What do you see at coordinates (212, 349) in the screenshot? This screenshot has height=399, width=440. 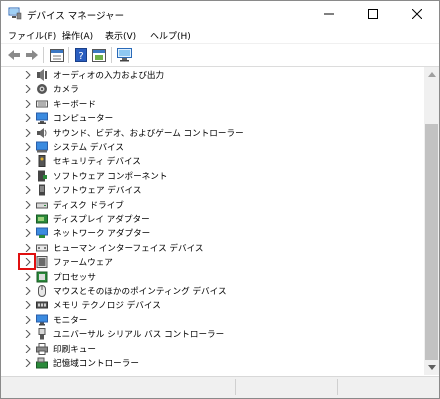 I see `device-category-row: 印刷キュー` at bounding box center [212, 349].